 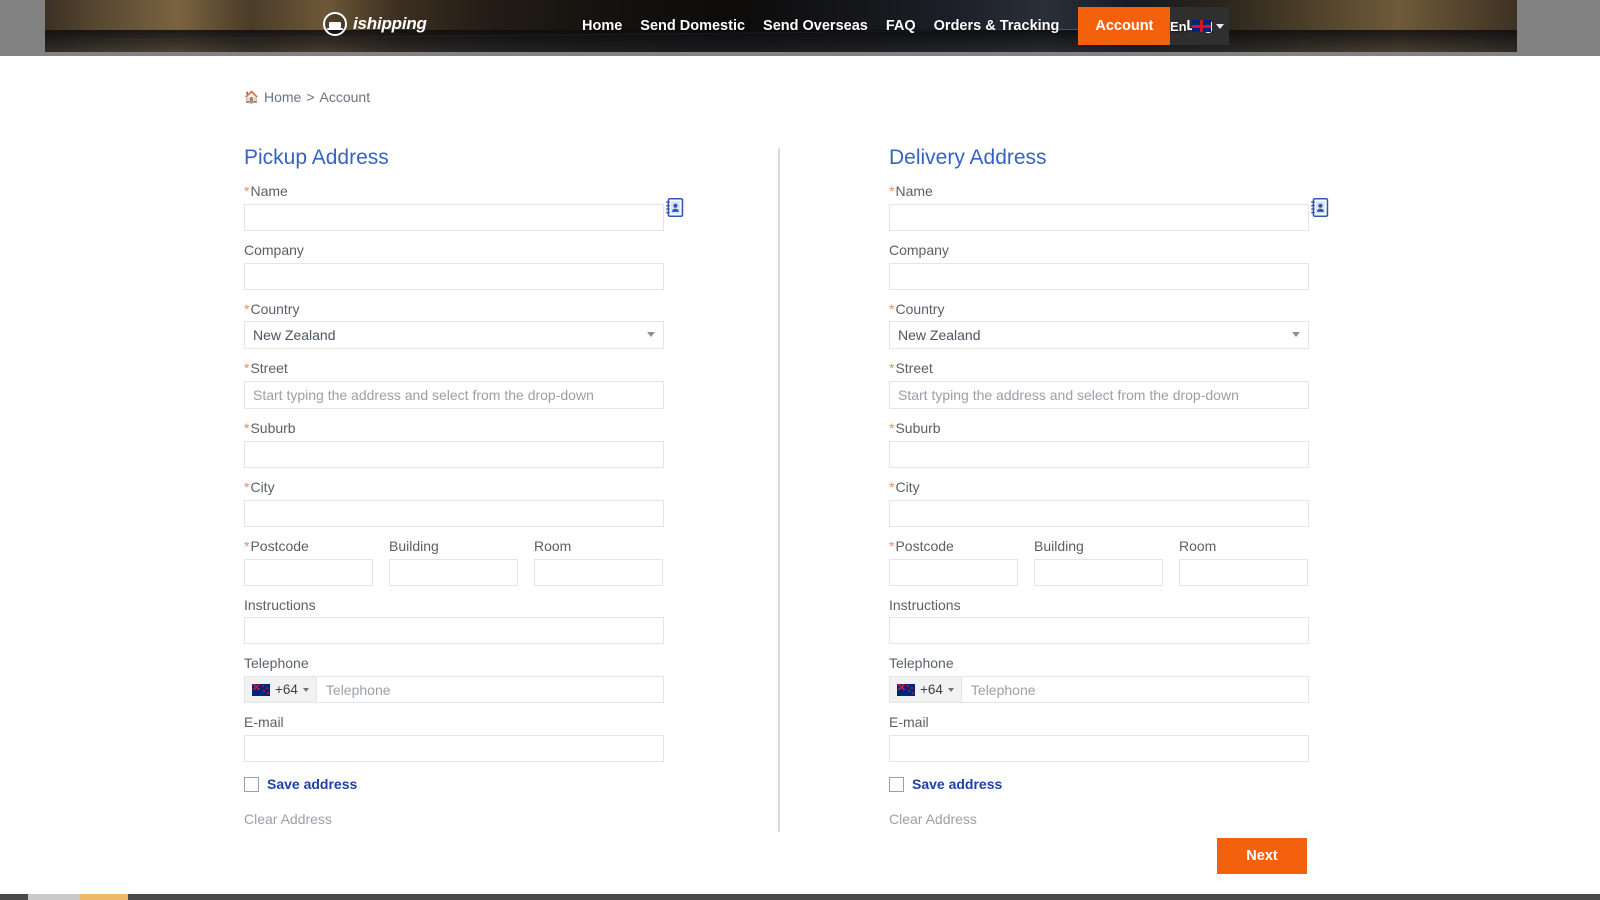 What do you see at coordinates (901, 26) in the screenshot?
I see `nav-item-faq: FAQ` at bounding box center [901, 26].